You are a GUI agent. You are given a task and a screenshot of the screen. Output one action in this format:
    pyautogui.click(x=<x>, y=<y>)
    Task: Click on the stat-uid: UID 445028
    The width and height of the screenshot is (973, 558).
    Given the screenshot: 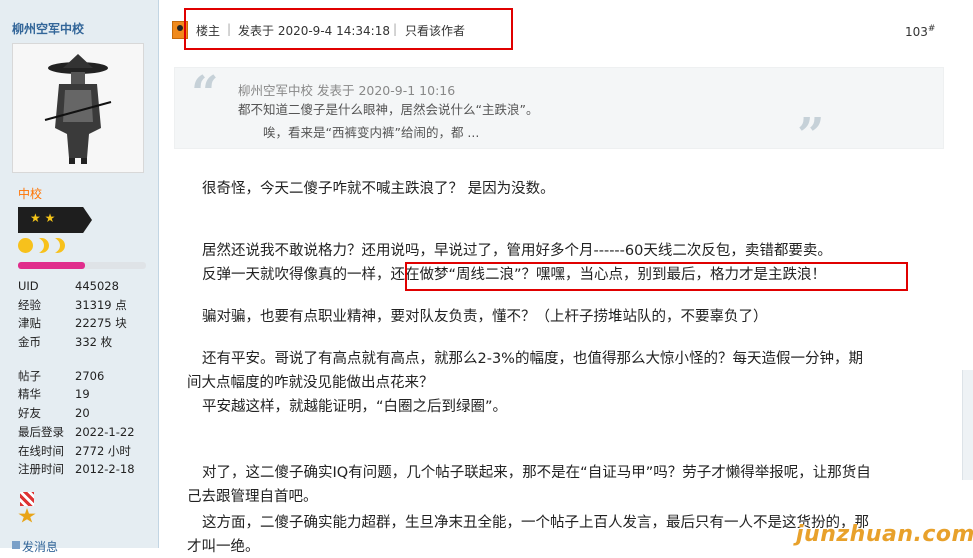 What is the action you would take?
    pyautogui.click(x=68, y=286)
    